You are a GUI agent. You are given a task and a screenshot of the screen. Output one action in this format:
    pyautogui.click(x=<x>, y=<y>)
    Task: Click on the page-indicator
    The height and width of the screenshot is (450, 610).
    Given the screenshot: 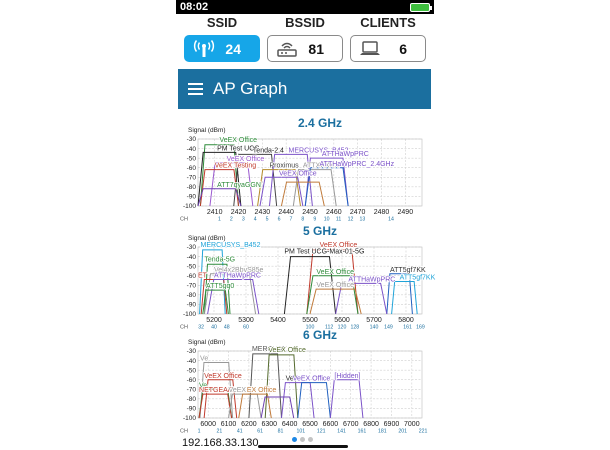 What is the action you would take?
    pyautogui.click(x=302, y=439)
    